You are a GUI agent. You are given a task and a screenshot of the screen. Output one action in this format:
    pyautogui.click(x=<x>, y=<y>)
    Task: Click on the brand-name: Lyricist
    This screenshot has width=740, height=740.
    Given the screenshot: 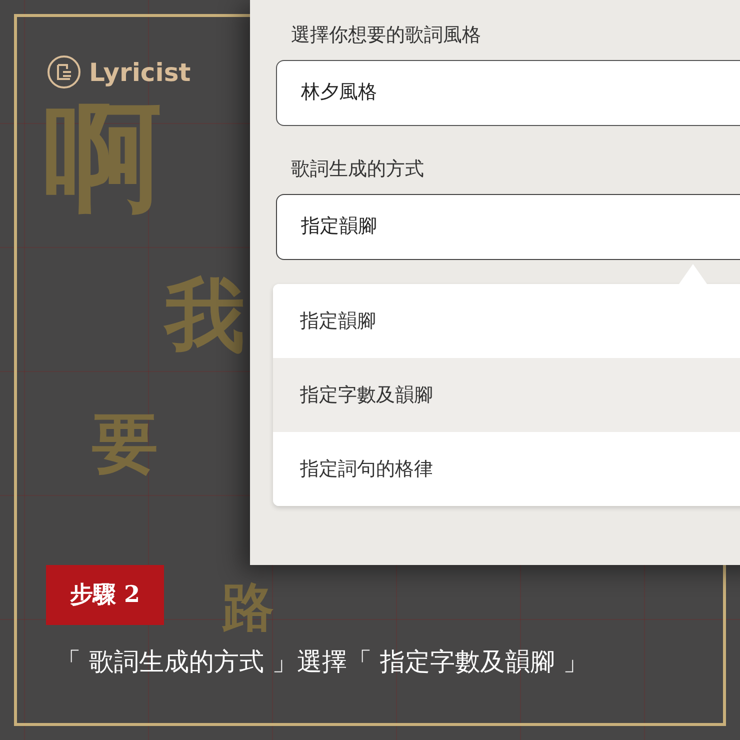 What is the action you would take?
    pyautogui.click(x=140, y=72)
    